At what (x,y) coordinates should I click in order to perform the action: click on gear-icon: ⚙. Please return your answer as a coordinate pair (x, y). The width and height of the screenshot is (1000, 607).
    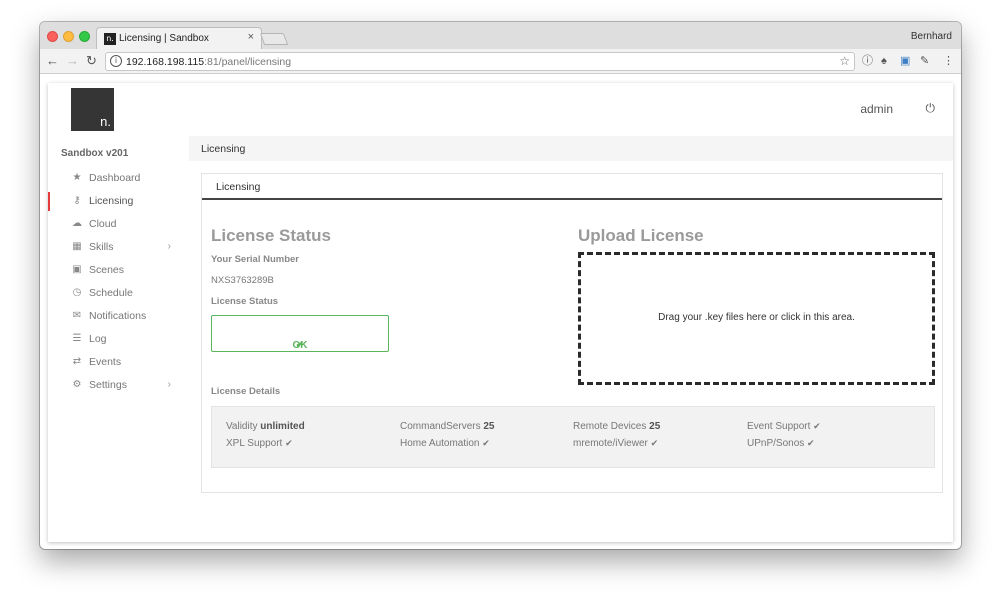
    Looking at the image, I should click on (77, 384).